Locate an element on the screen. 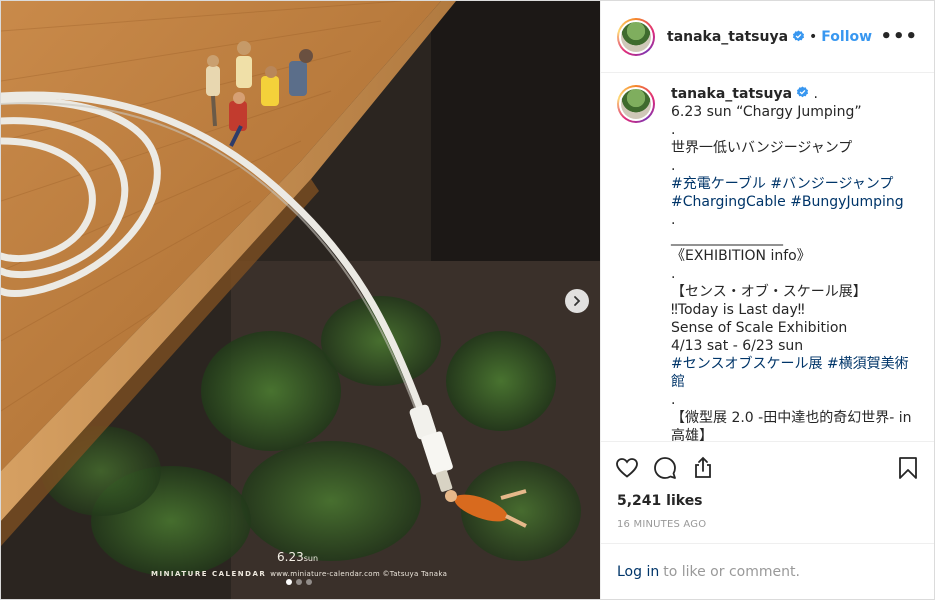 Image resolution: width=935 pixels, height=600 pixels. more-options-icon: ••• is located at coordinates (899, 36).